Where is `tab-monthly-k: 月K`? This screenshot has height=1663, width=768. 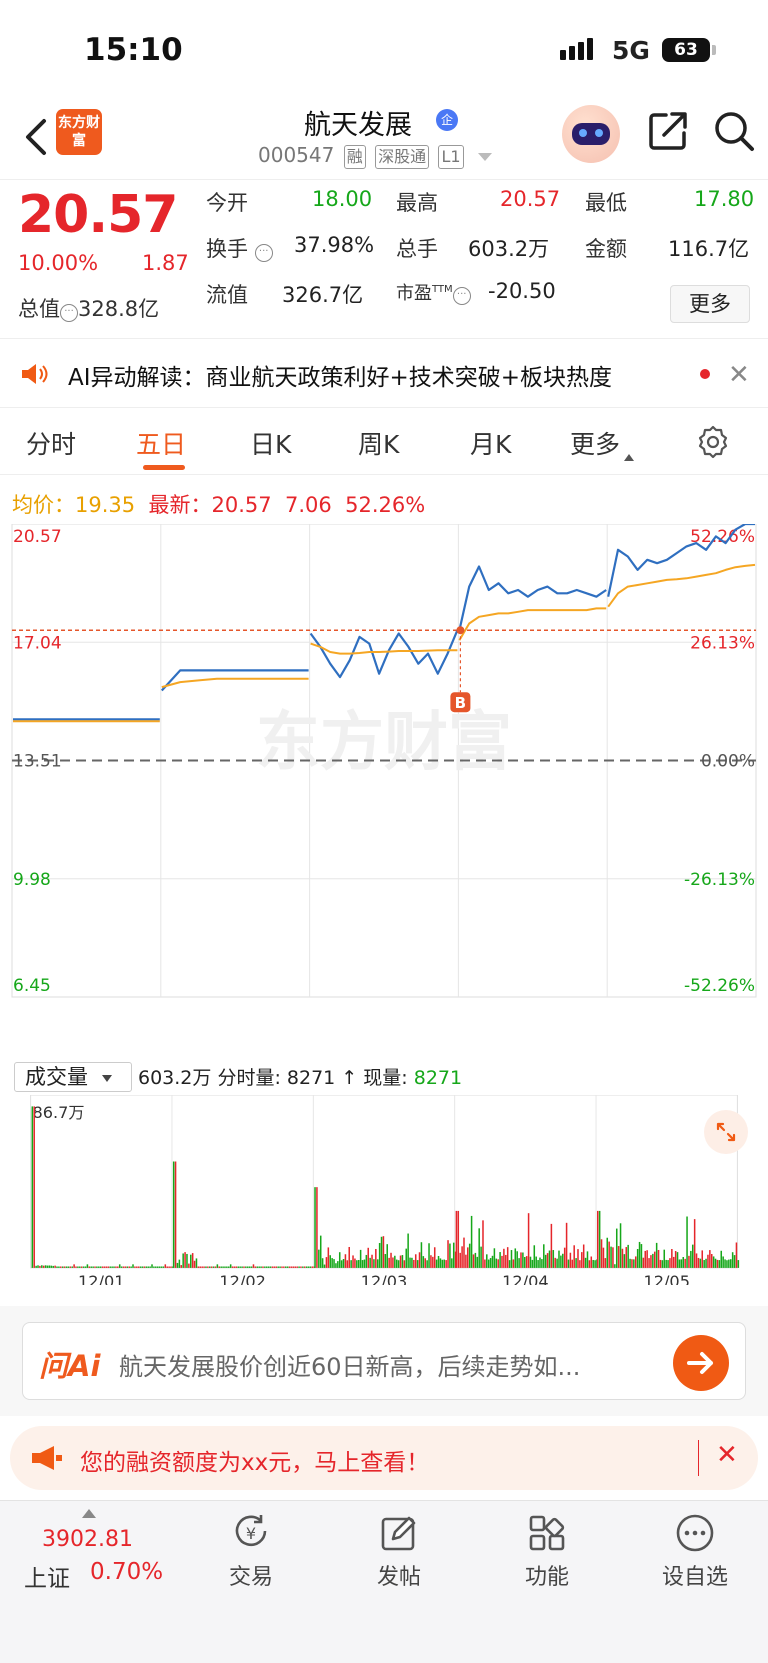 tab-monthly-k: 月K is located at coordinates (490, 443).